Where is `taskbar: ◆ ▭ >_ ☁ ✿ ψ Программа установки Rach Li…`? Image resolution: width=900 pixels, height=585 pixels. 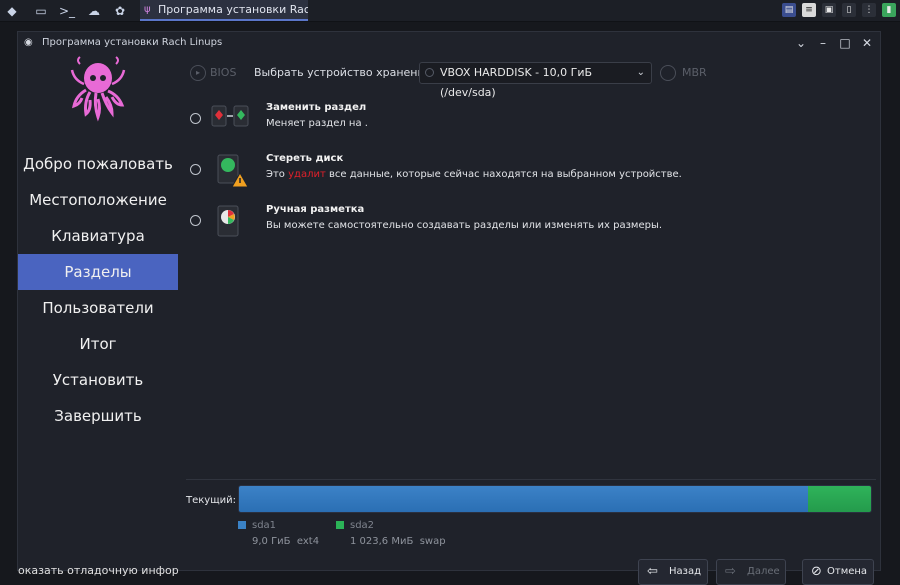 taskbar: ◆ ▭ >_ ☁ ✿ ψ Программа установки Rach Li… is located at coordinates (450, 11).